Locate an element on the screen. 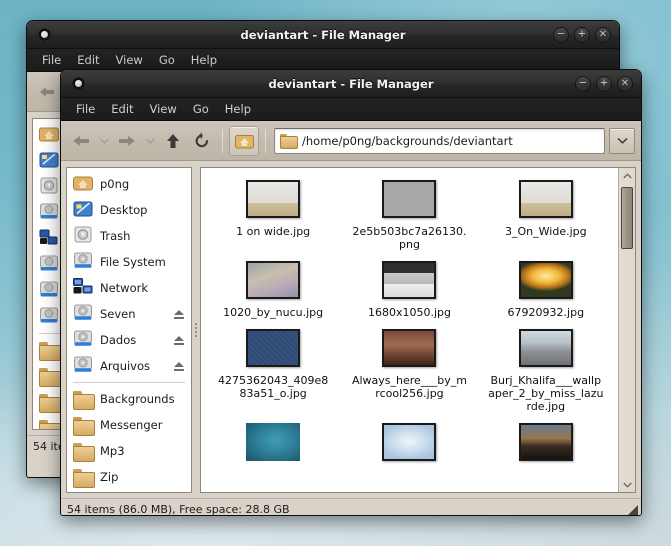  sidebar-splitter is located at coordinates (196, 330).